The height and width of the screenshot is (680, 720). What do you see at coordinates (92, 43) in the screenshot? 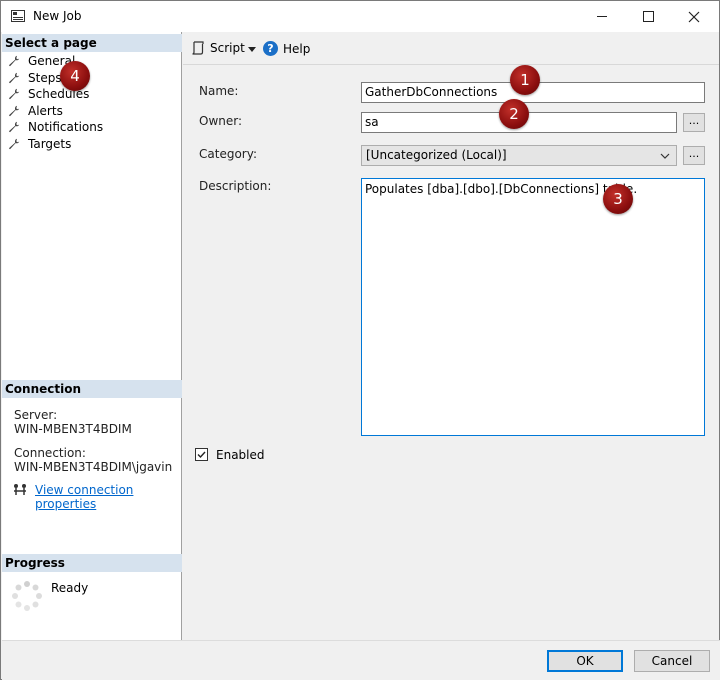
I see `select-page-header: Select a page` at bounding box center [92, 43].